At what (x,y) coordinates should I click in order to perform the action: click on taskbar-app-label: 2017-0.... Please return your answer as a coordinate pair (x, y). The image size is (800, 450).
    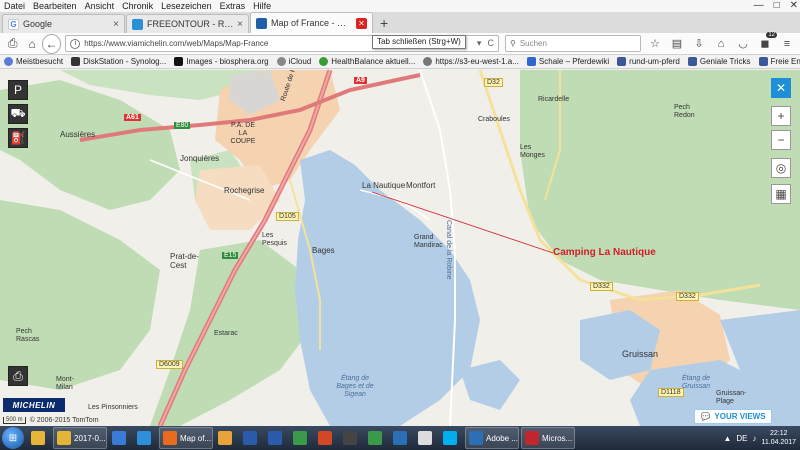
    Looking at the image, I should click on (90, 438).